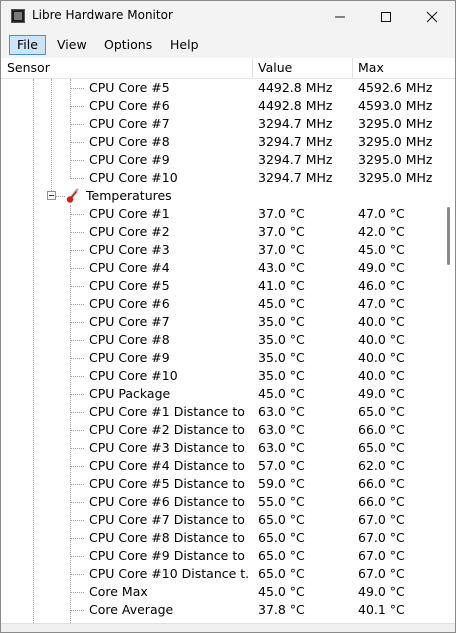  I want to click on sensor-row: CPU Core #10 3294.7 MHz 3295.0 MHz, so click(221, 178).